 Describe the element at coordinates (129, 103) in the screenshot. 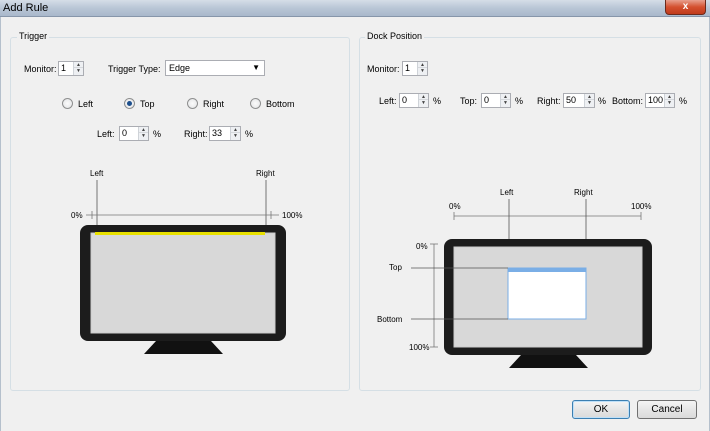

I see `radio-edge-top` at that location.